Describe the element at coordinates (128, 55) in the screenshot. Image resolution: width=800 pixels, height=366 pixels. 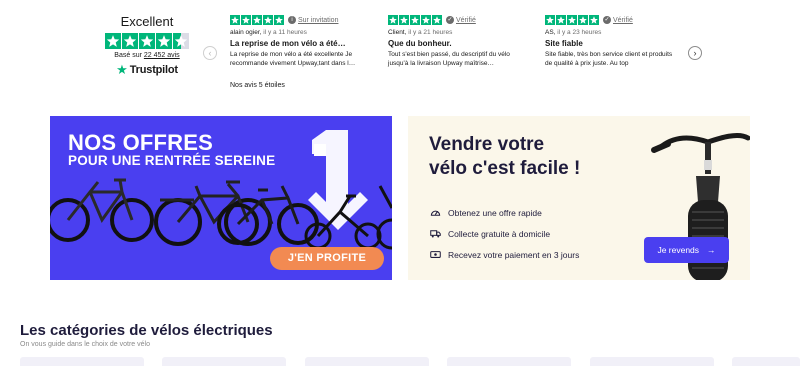
I see `based-on-prefix: Basé sur` at that location.